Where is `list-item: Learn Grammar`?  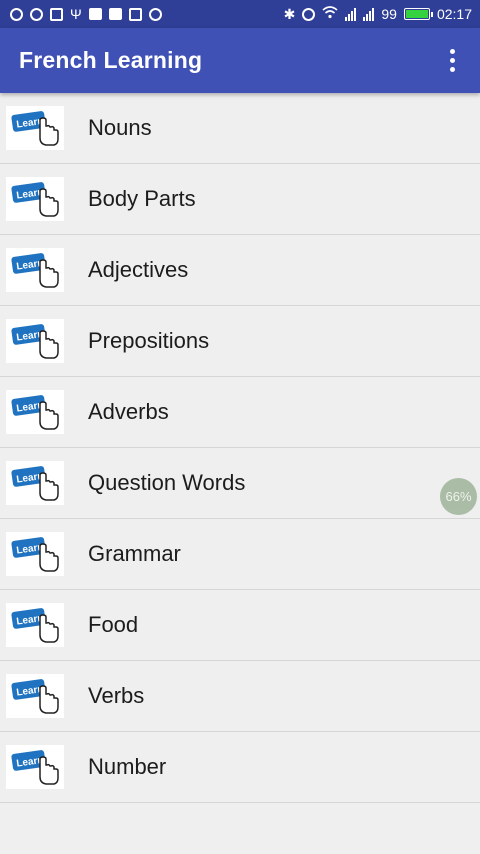 list-item: Learn Grammar is located at coordinates (240, 554).